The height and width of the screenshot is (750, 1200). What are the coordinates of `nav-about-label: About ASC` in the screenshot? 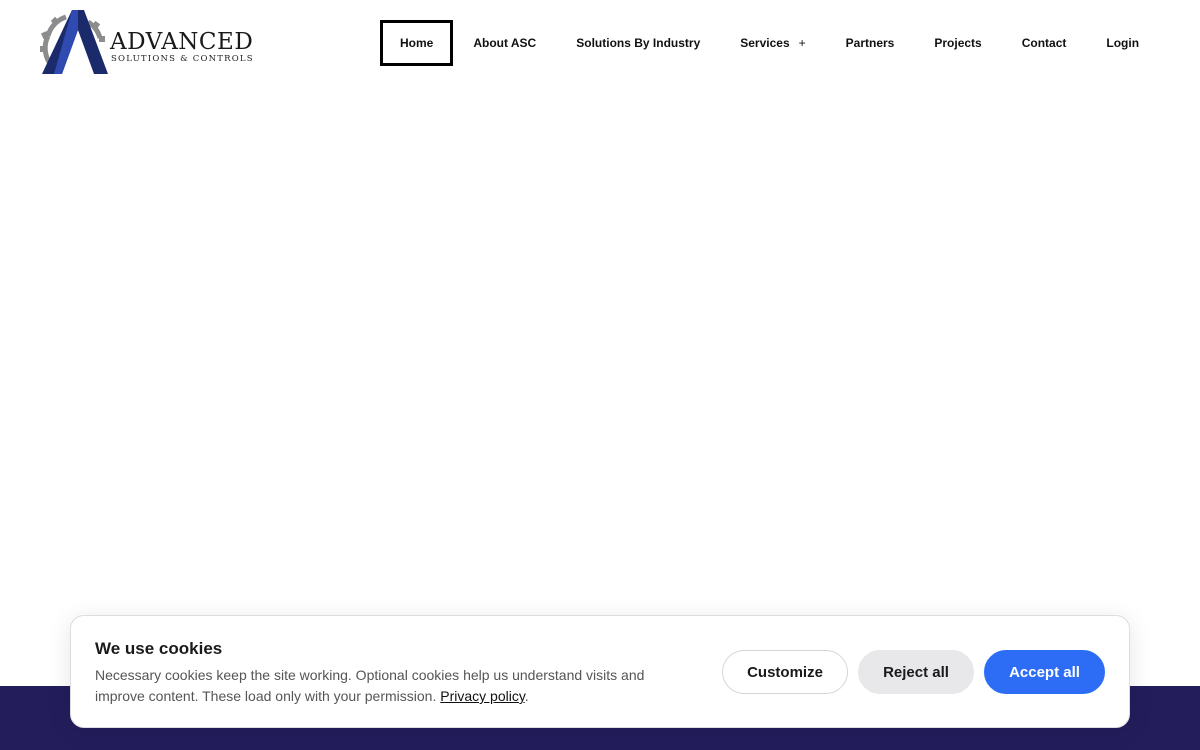 It's located at (505, 43).